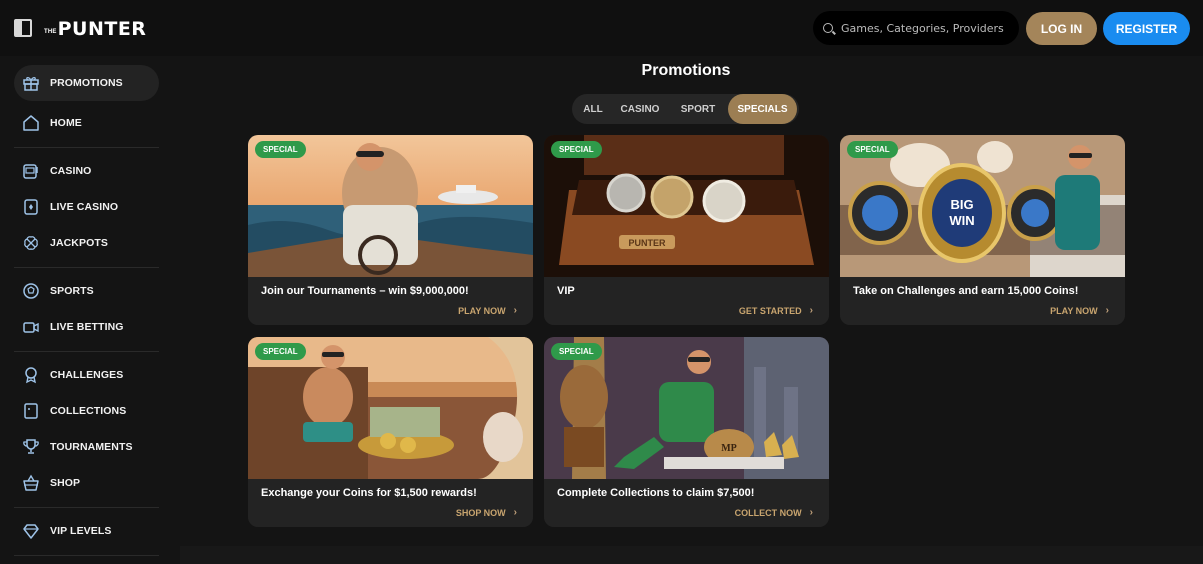  Describe the element at coordinates (369, 493) in the screenshot. I see `card-title: Exchange your Coins for $1,500 rewards!` at that location.